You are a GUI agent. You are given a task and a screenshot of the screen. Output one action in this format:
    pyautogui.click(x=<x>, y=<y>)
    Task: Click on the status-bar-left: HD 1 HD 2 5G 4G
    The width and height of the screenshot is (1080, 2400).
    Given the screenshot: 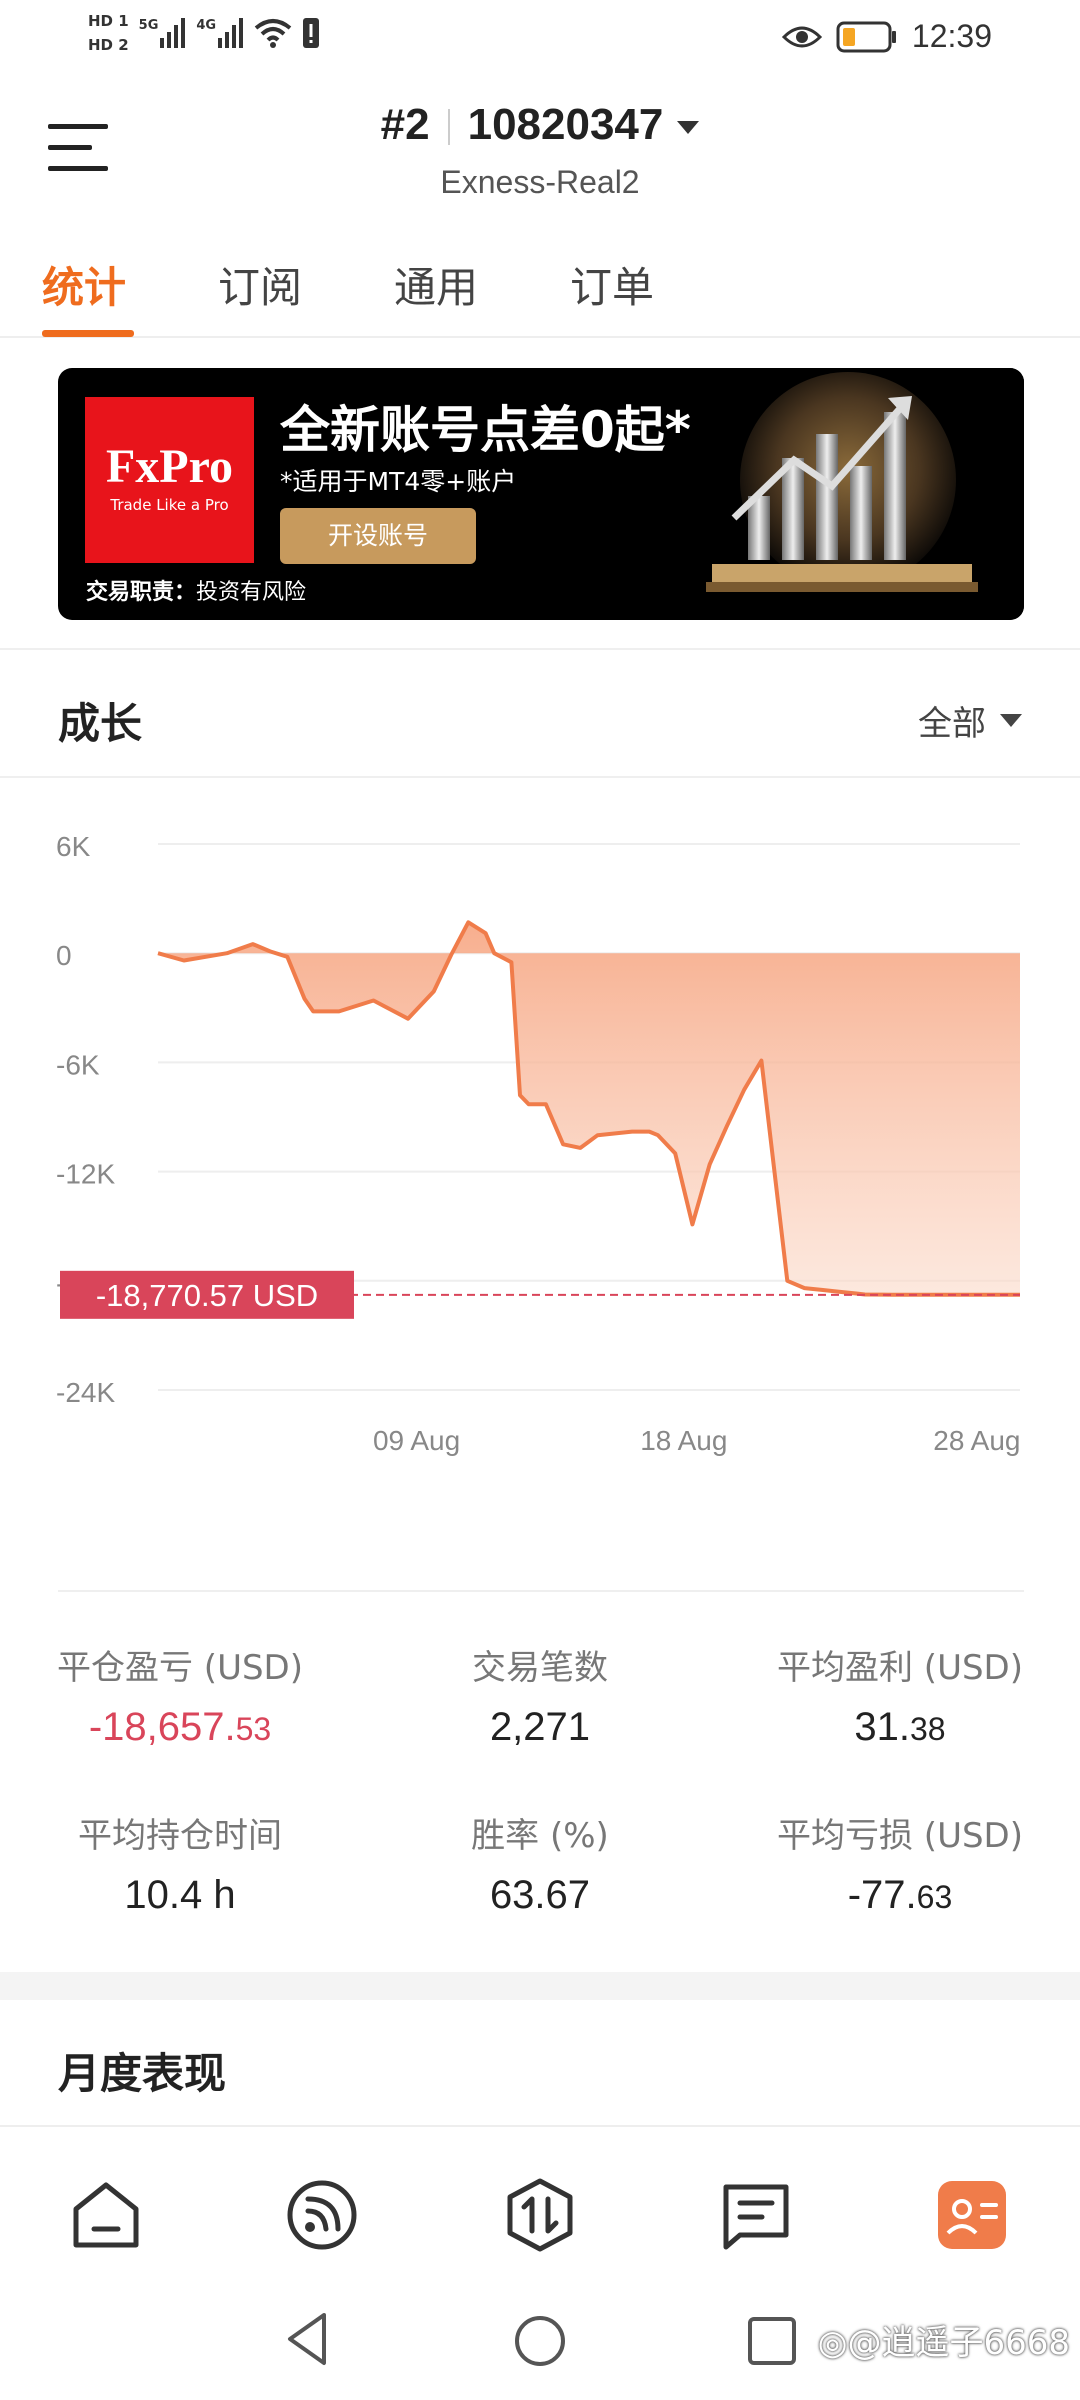 What is the action you would take?
    pyautogui.click(x=204, y=33)
    